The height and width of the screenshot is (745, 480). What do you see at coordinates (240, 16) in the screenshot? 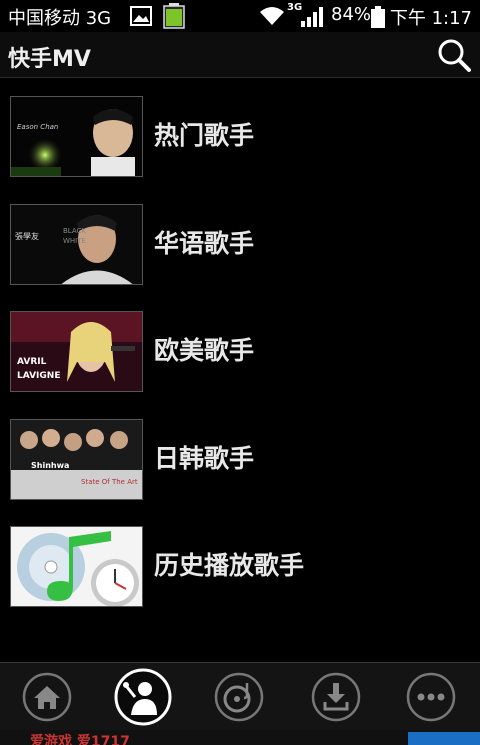
I see `status-bar: 中国移动 3G 3G 84% 下午 1:17` at bounding box center [240, 16].